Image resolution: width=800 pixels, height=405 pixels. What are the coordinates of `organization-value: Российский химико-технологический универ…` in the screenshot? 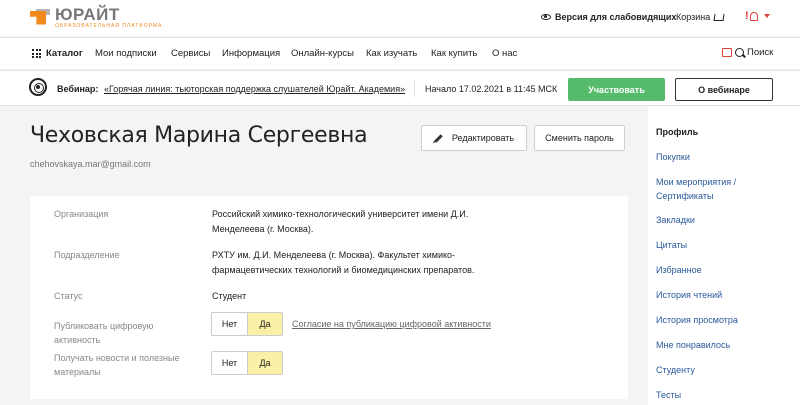 It's located at (340, 221).